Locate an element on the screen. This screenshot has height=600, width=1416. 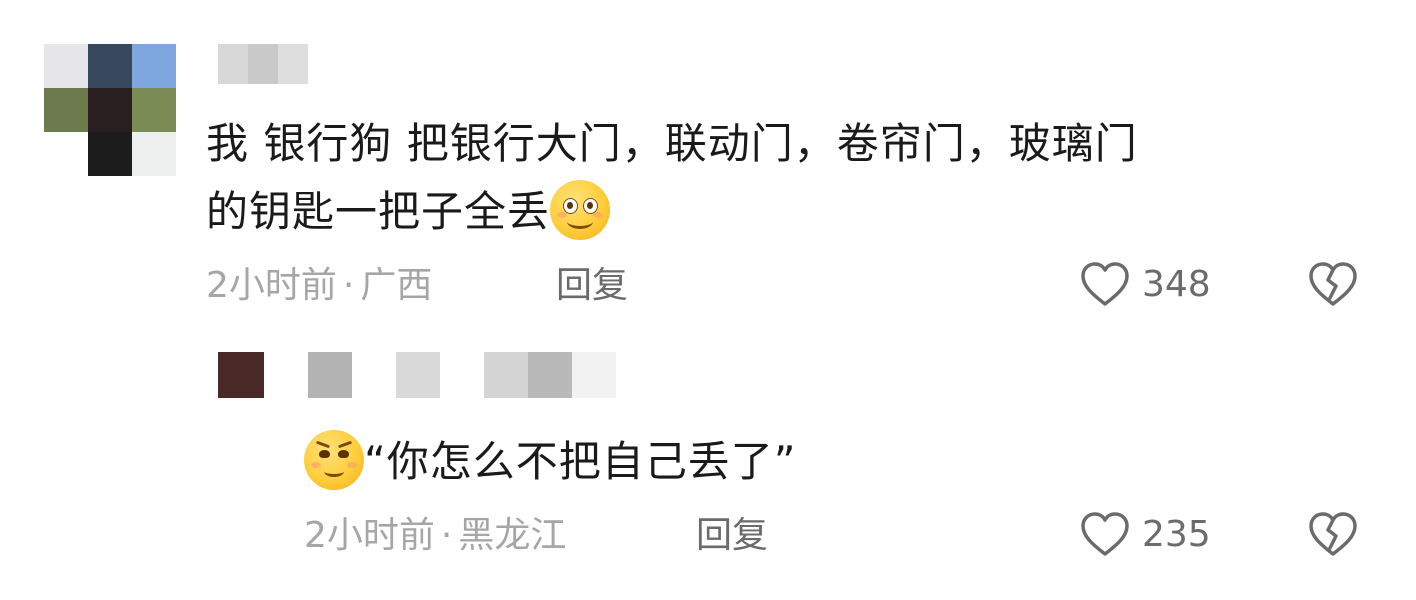
comment-meta: 2小时前 · 广西 is located at coordinates (319, 286).